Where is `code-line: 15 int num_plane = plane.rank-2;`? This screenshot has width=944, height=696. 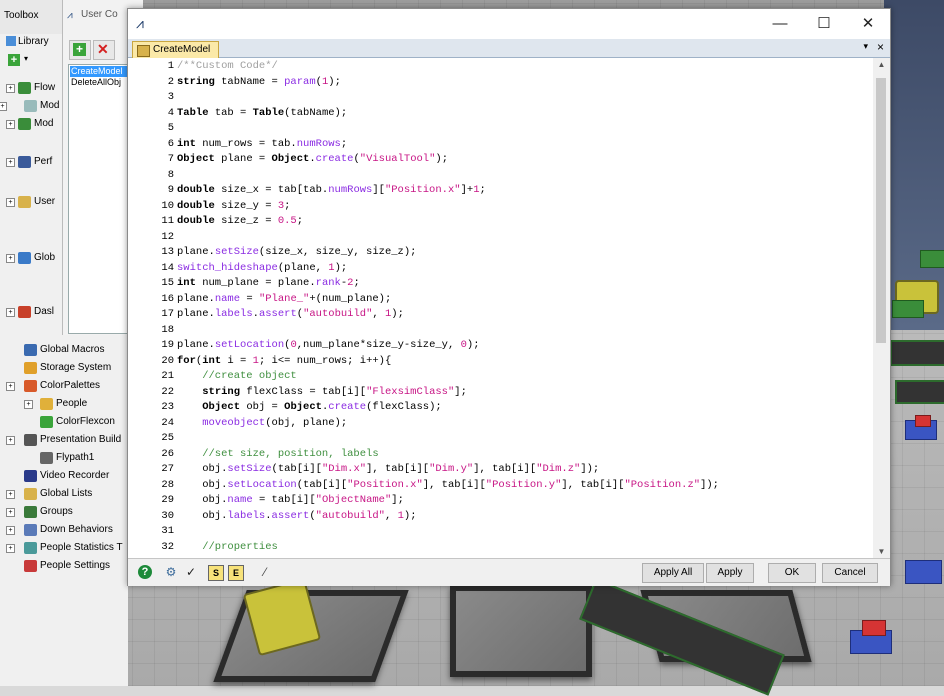
code-line: 15 int num_plane = plane.rank-2; is located at coordinates (500, 285).